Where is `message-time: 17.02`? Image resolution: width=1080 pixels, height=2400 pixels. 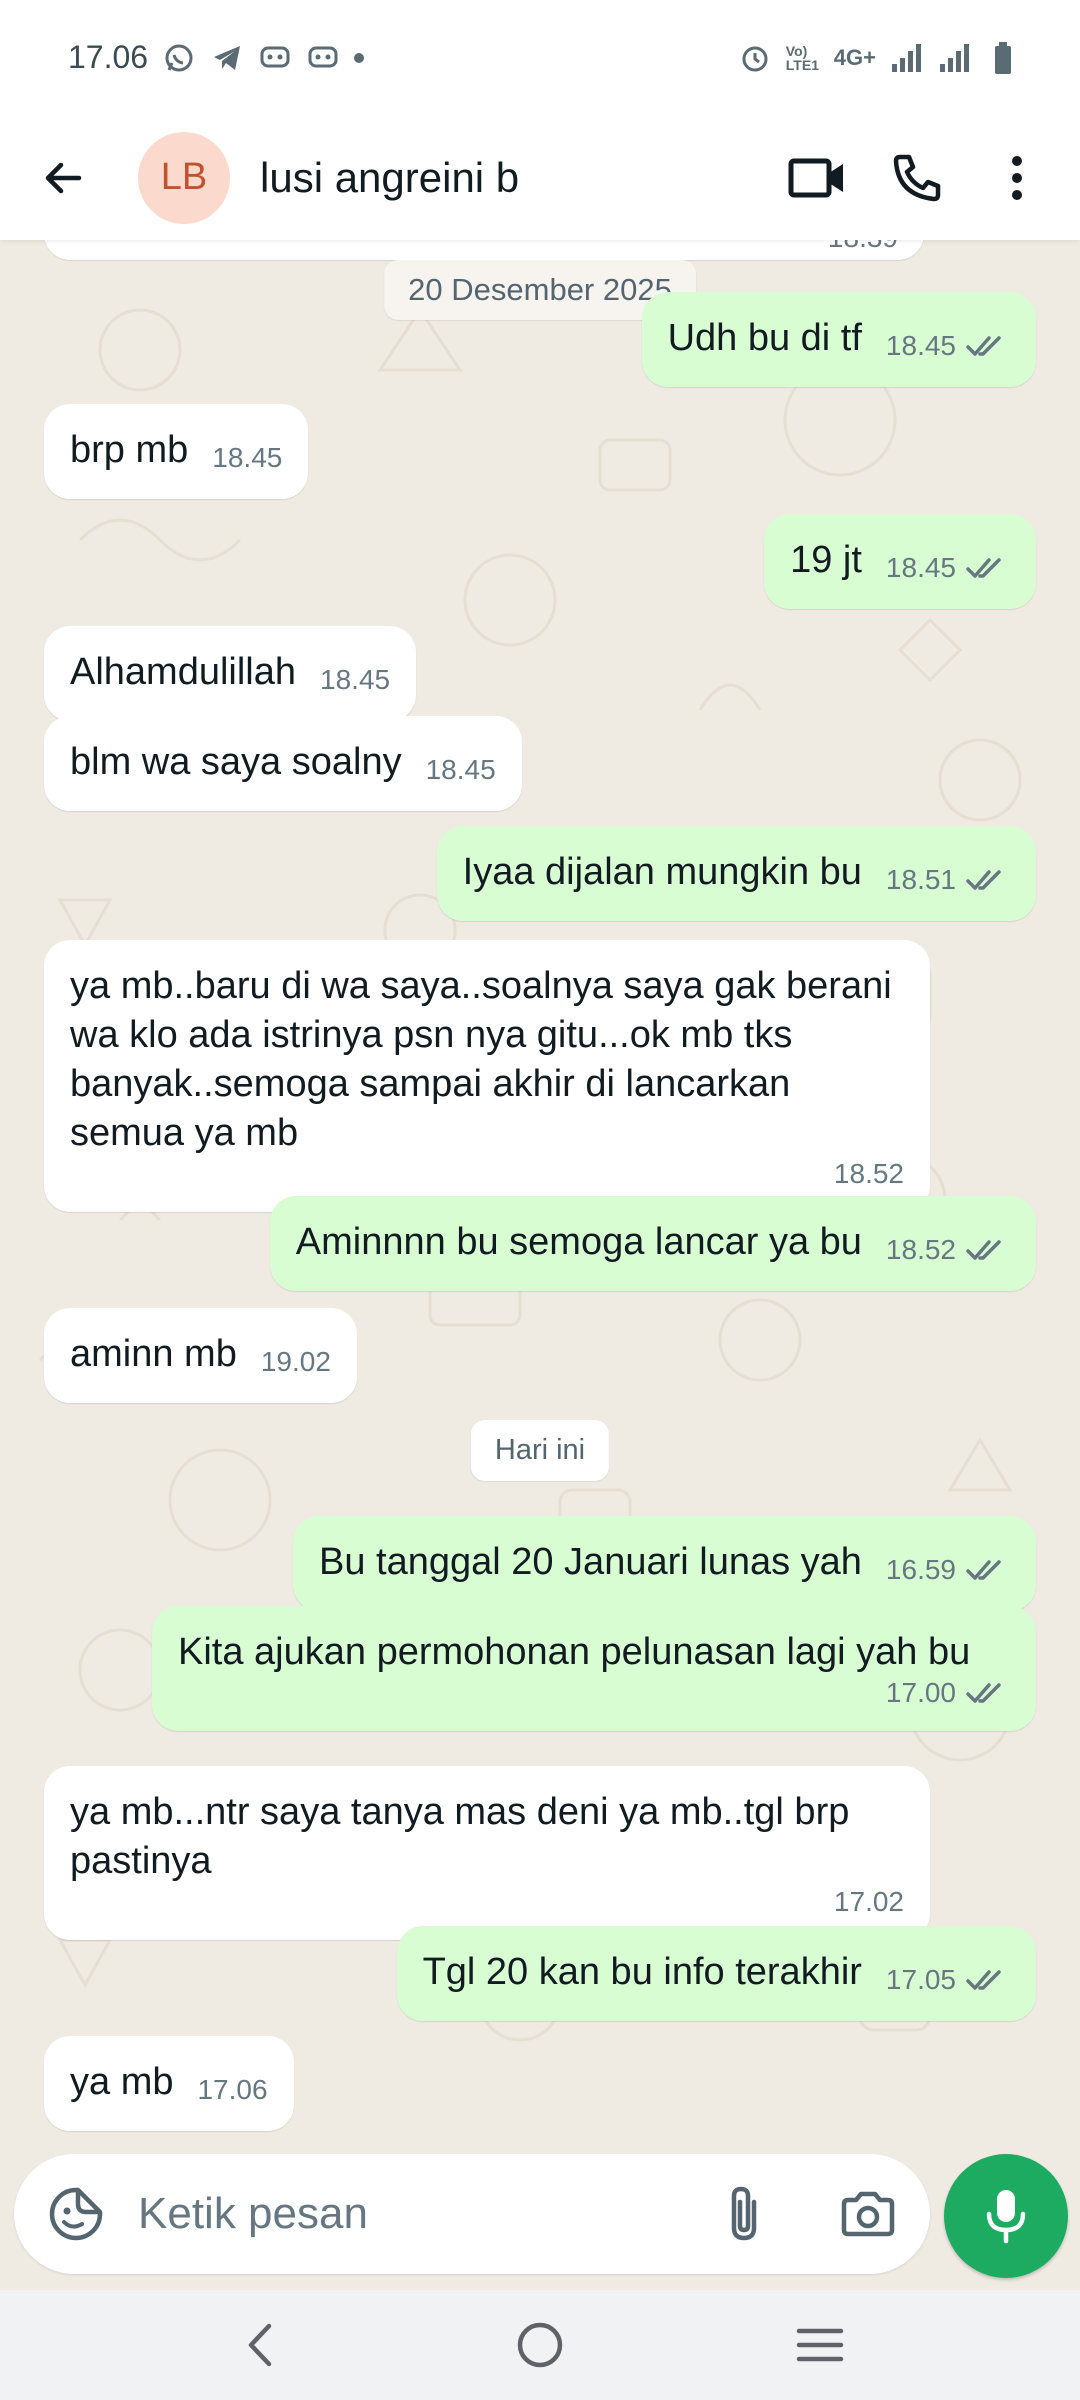 message-time: 17.02 is located at coordinates (868, 1901).